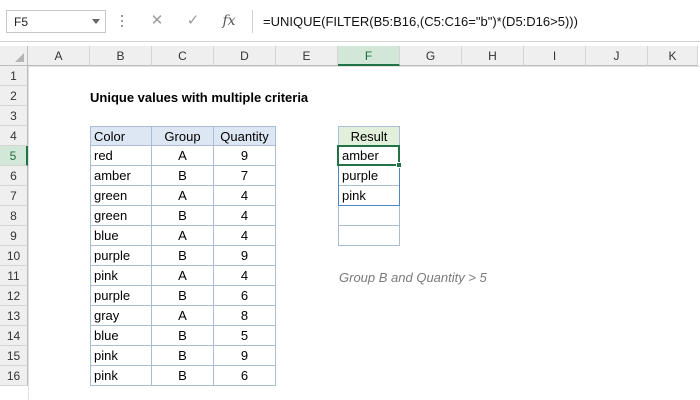 This screenshot has width=700, height=400. Describe the element at coordinates (14, 76) in the screenshot. I see `row-header-1: 1` at that location.